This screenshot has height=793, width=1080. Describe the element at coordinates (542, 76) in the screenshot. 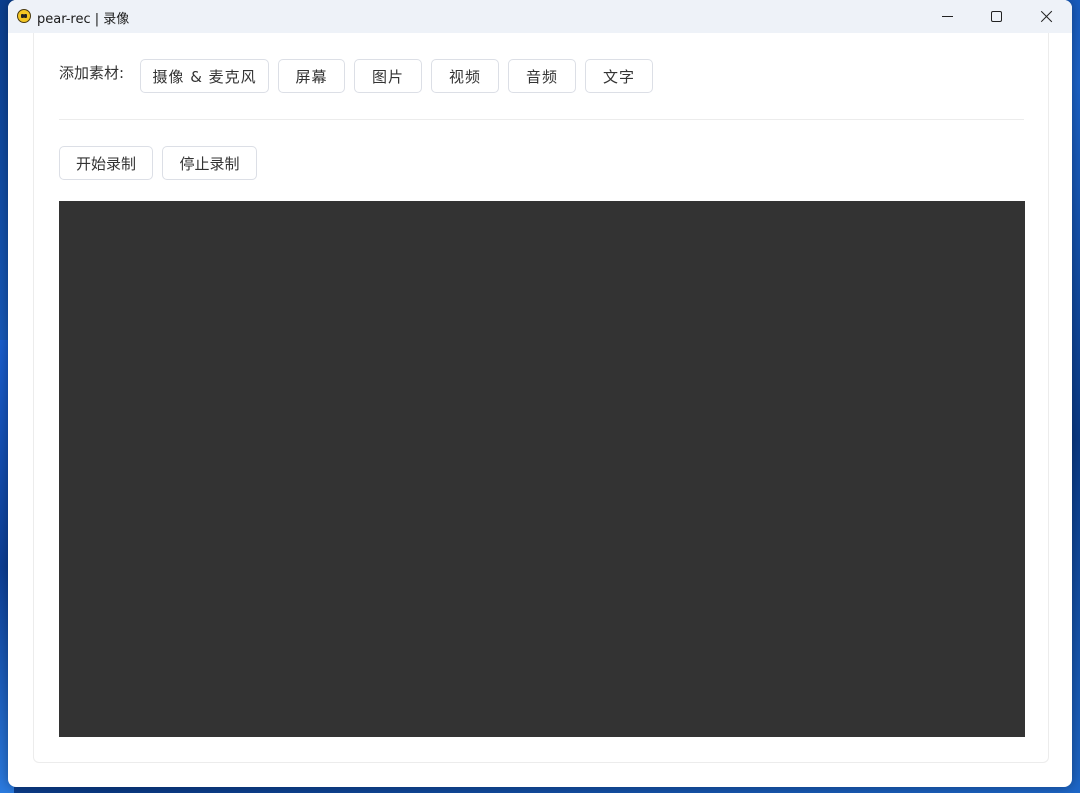

I see `add-audio-button: 音频` at that location.